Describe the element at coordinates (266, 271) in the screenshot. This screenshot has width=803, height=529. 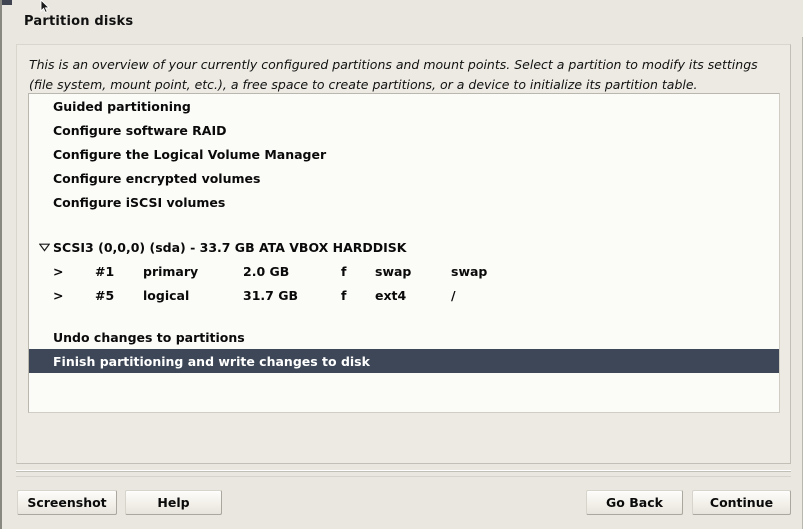
I see `partition-size: 2.0 GB` at that location.